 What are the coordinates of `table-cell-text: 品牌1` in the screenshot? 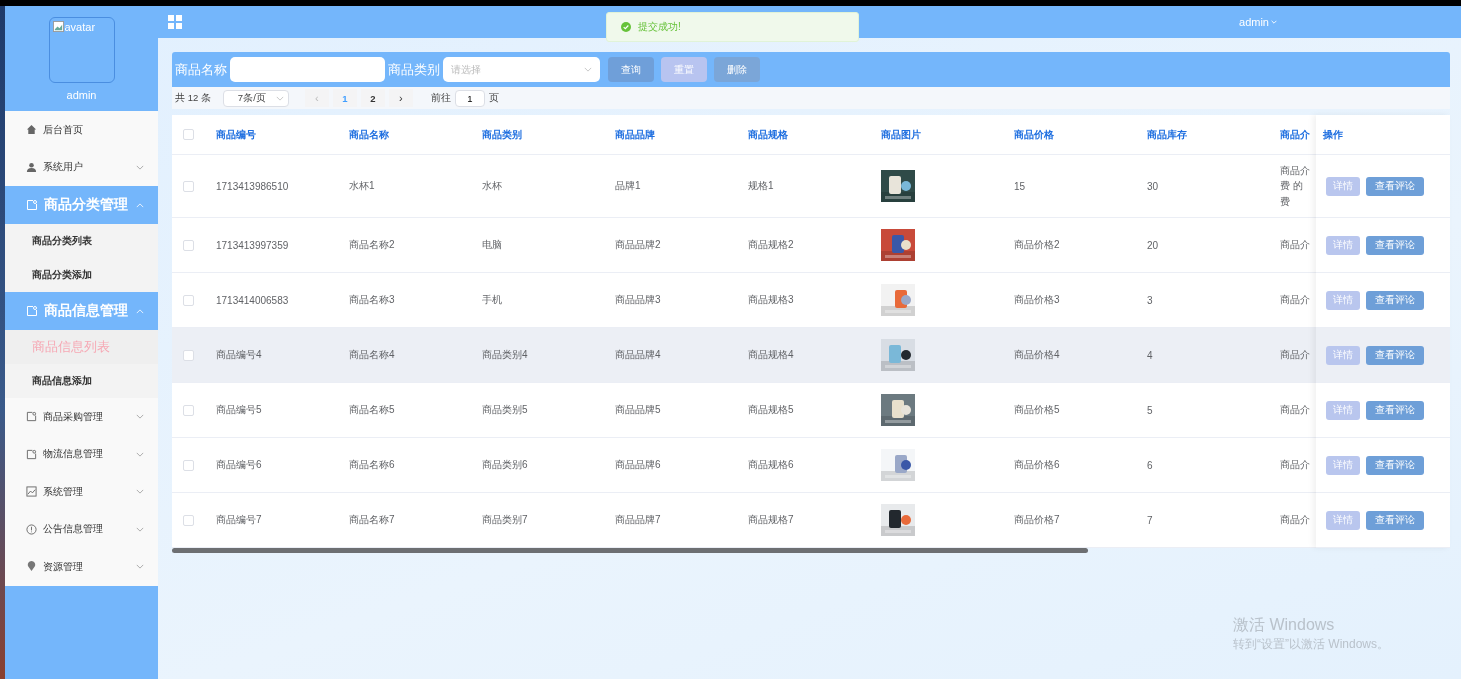 It's located at (628, 186).